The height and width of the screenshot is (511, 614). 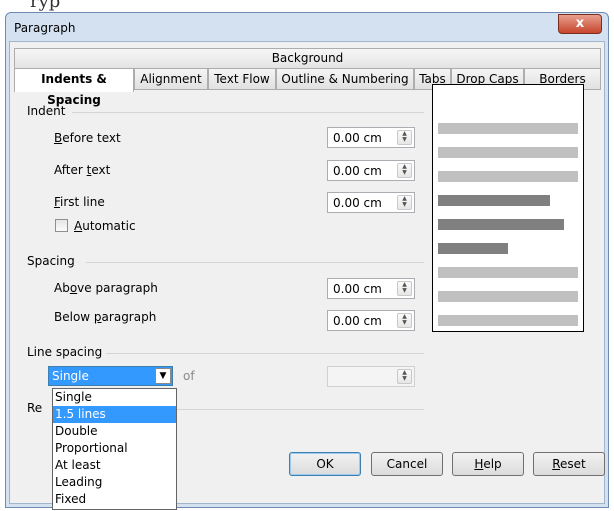 I want to click on before-text-spinbox: 0.00 cm ▲ ▼, so click(x=371, y=137).